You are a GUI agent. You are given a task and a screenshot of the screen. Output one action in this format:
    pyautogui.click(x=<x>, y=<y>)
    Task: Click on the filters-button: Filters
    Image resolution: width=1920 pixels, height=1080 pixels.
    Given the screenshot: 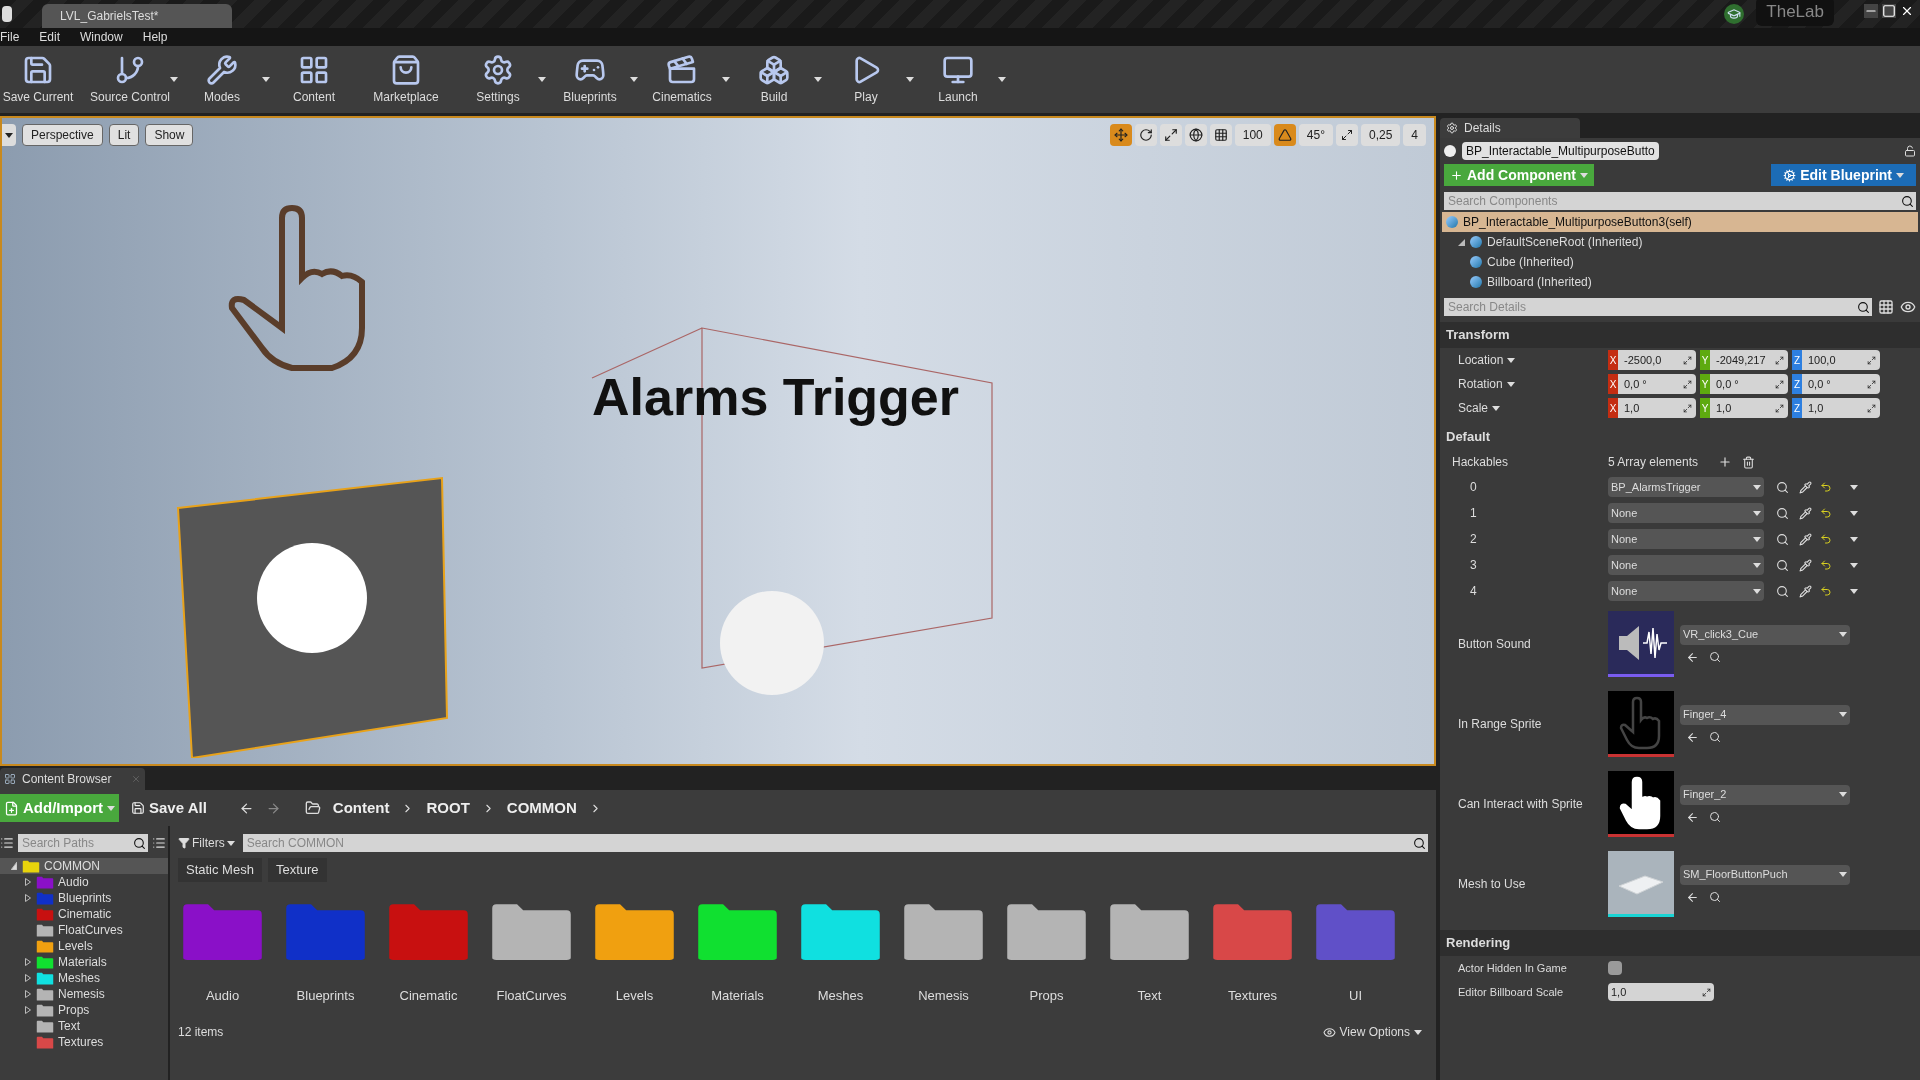 What is the action you would take?
    pyautogui.click(x=206, y=843)
    